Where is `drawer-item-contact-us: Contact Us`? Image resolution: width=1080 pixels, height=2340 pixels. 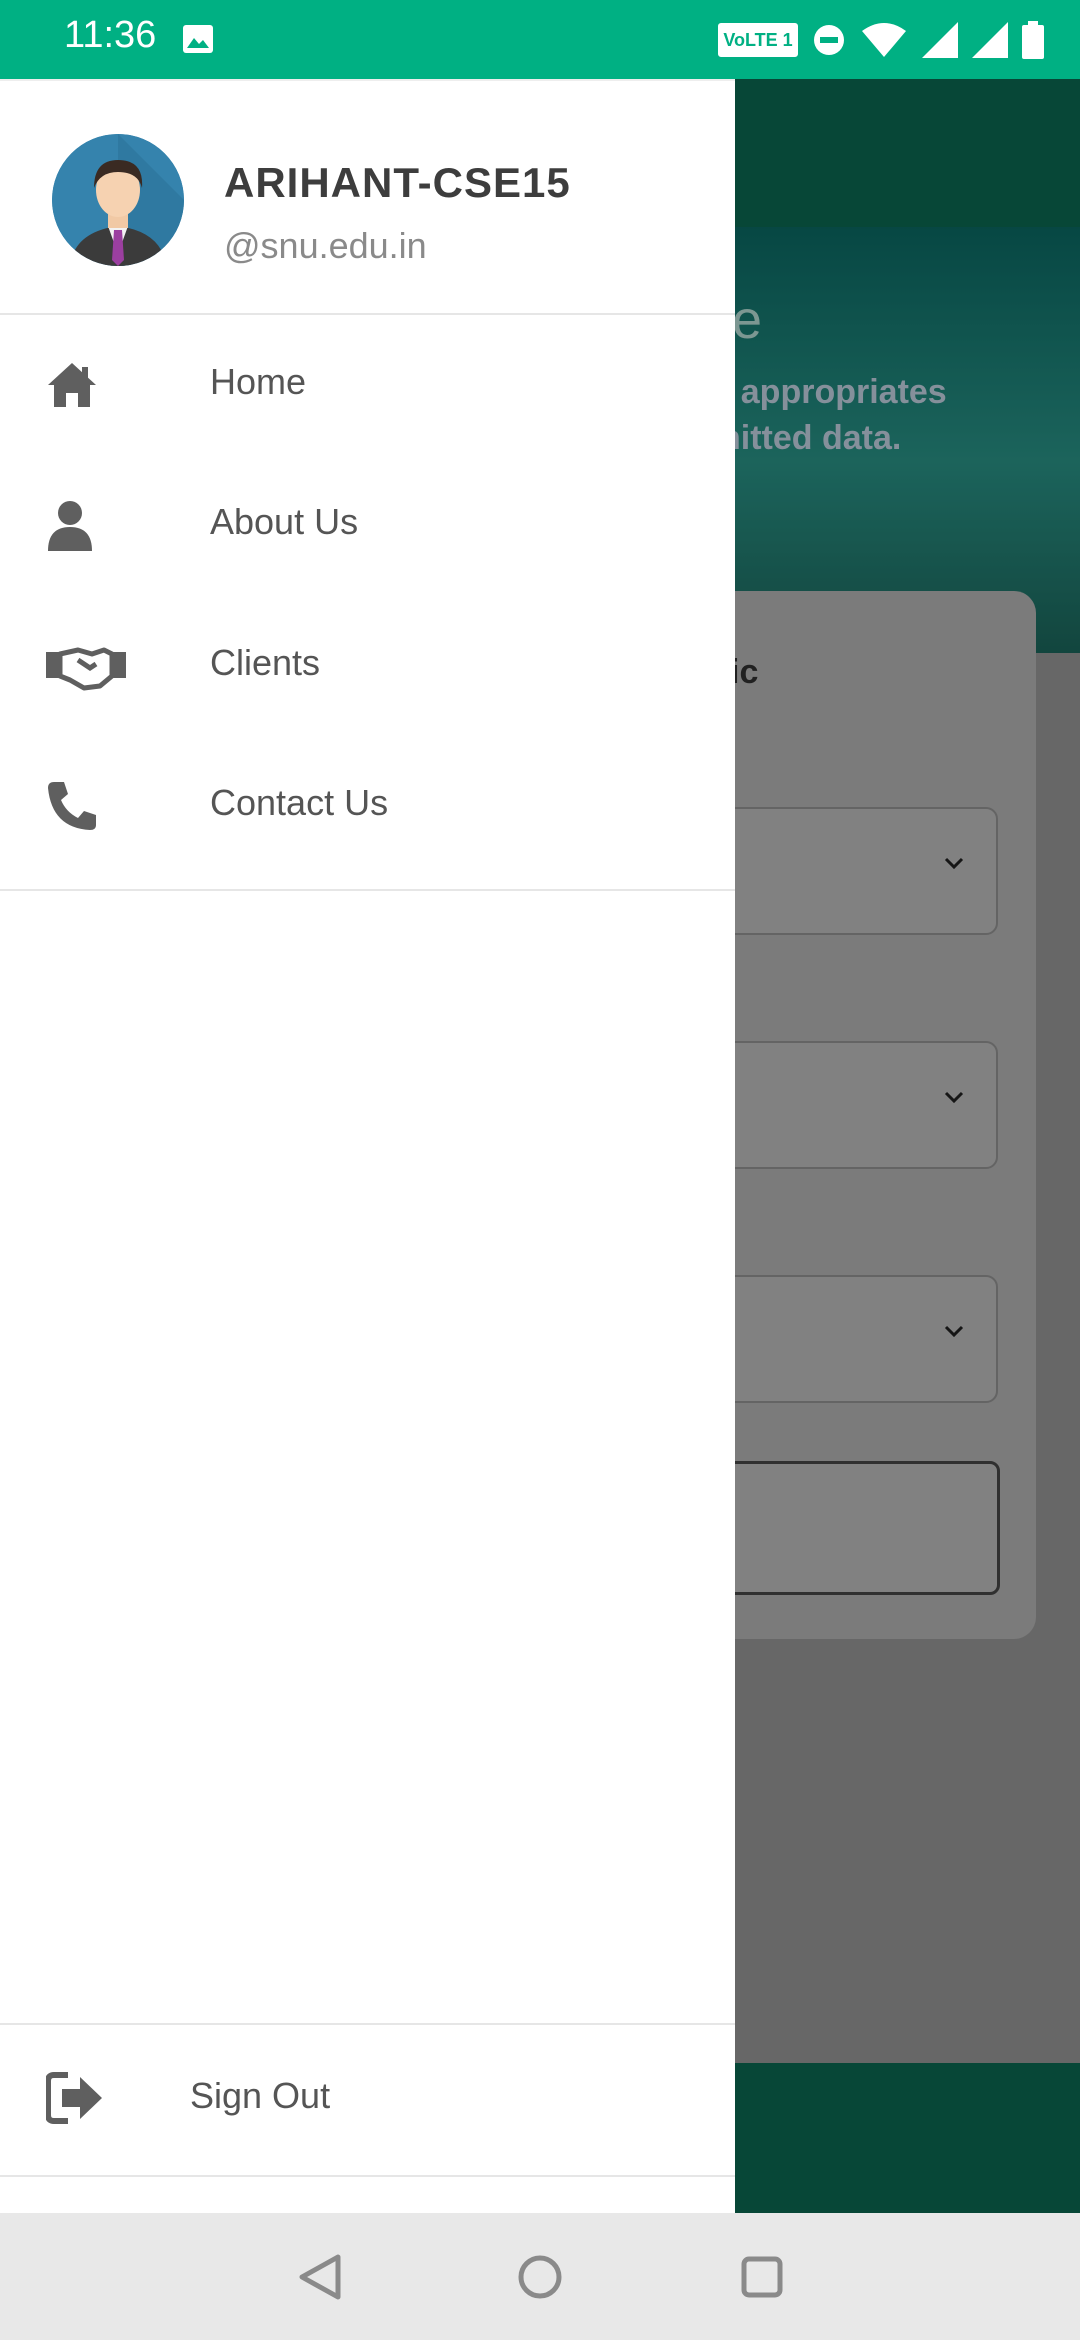
drawer-item-contact-us: Contact Us is located at coordinates (367, 804).